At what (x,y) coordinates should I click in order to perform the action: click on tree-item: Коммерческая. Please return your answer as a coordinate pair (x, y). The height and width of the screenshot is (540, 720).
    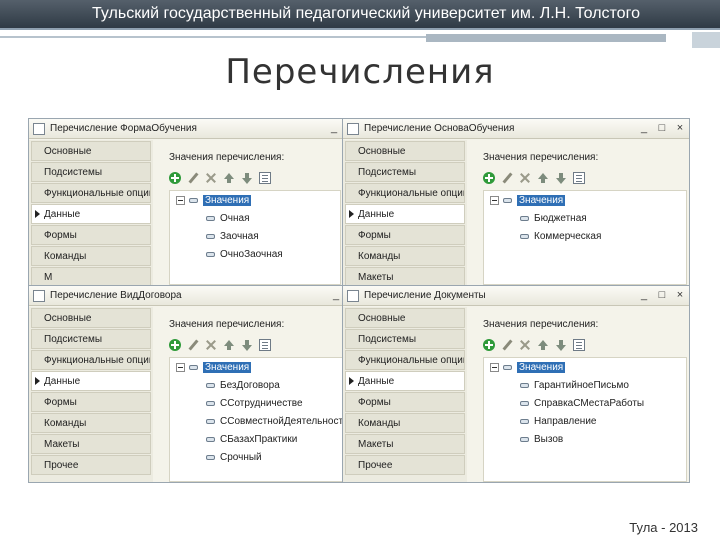
    Looking at the image, I should click on (560, 236).